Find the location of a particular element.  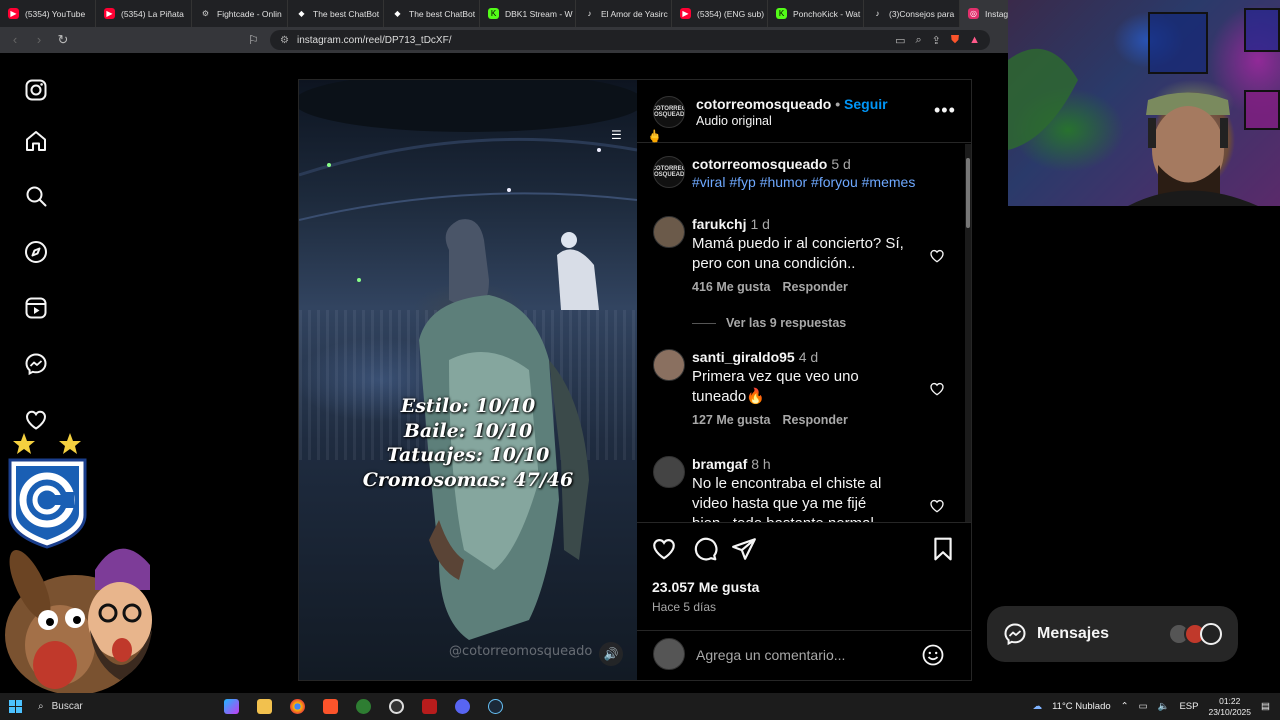

reels-icon is located at coordinates (36, 308).